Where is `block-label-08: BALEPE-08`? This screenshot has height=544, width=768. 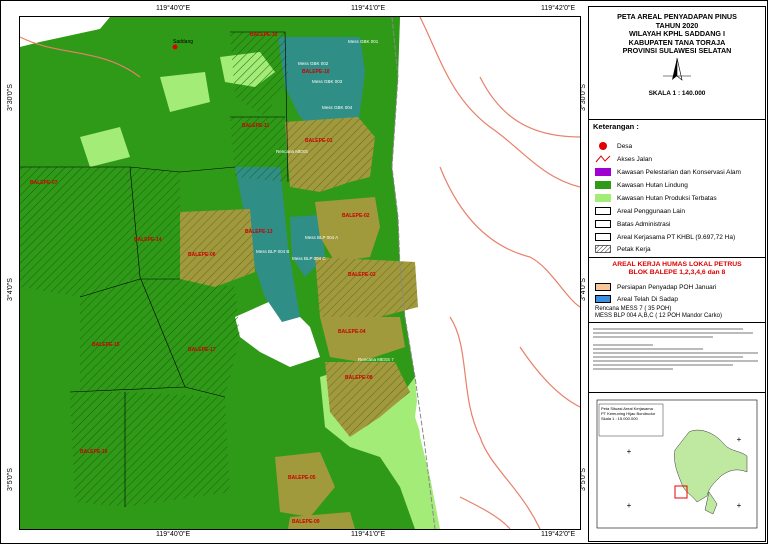 block-label-08: BALEPE-08 is located at coordinates (359, 378).